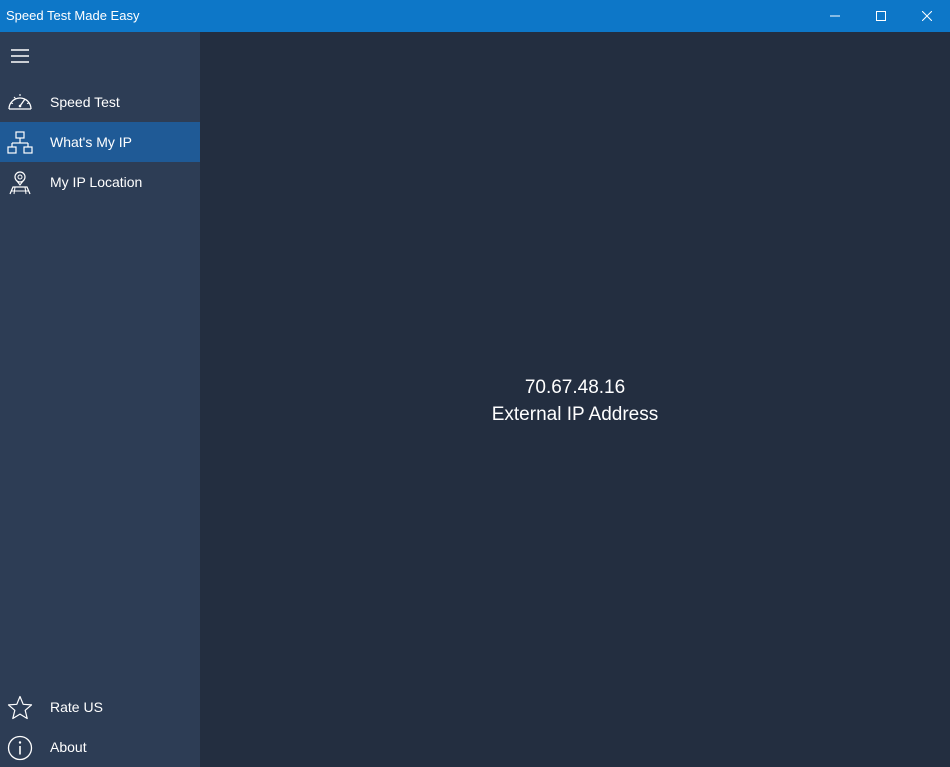 This screenshot has width=950, height=767. I want to click on window-title: Speed Test Made Easy, so click(73, 15).